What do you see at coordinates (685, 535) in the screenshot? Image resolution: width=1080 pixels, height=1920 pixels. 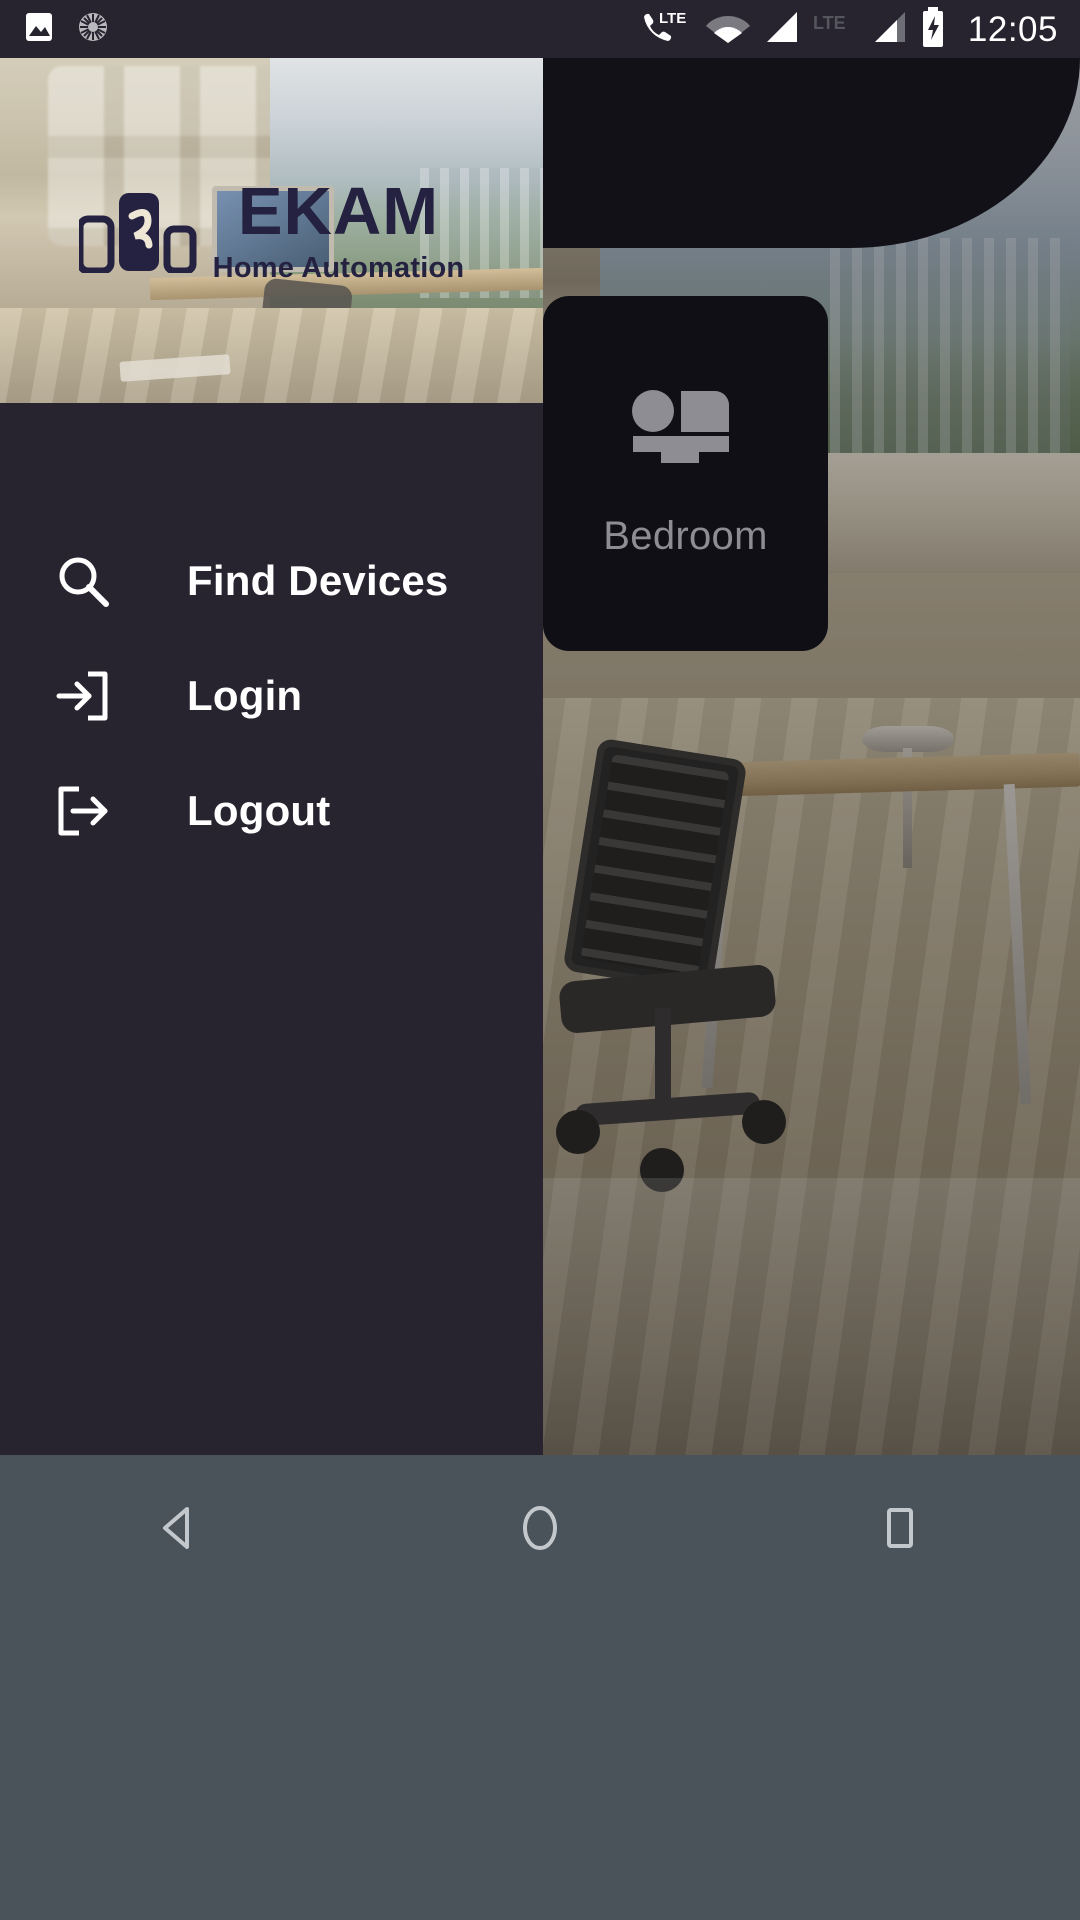 I see `room-card-label: Bedroom` at bounding box center [685, 535].